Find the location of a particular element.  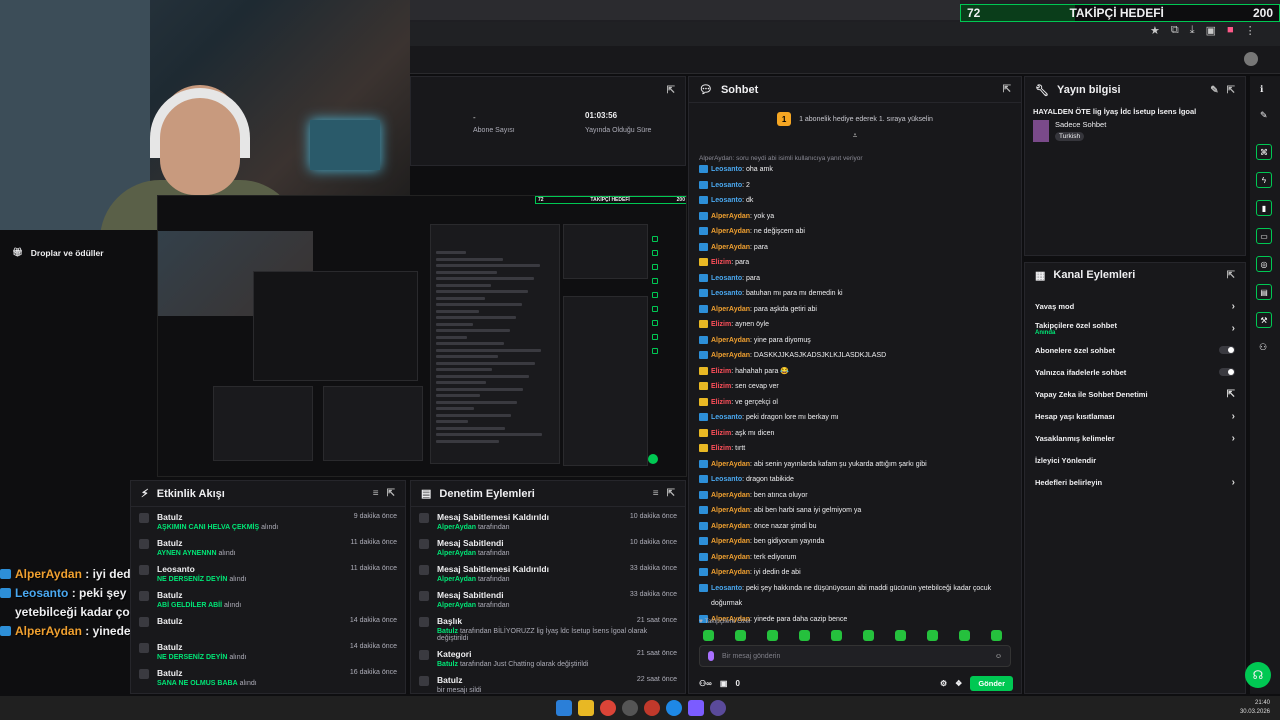

bolt-icon: ϟ is located at coordinates (1264, 180).